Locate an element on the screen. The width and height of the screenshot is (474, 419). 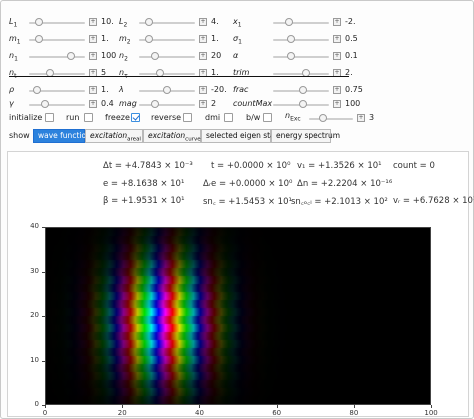
run-checkbox is located at coordinates (88, 117).